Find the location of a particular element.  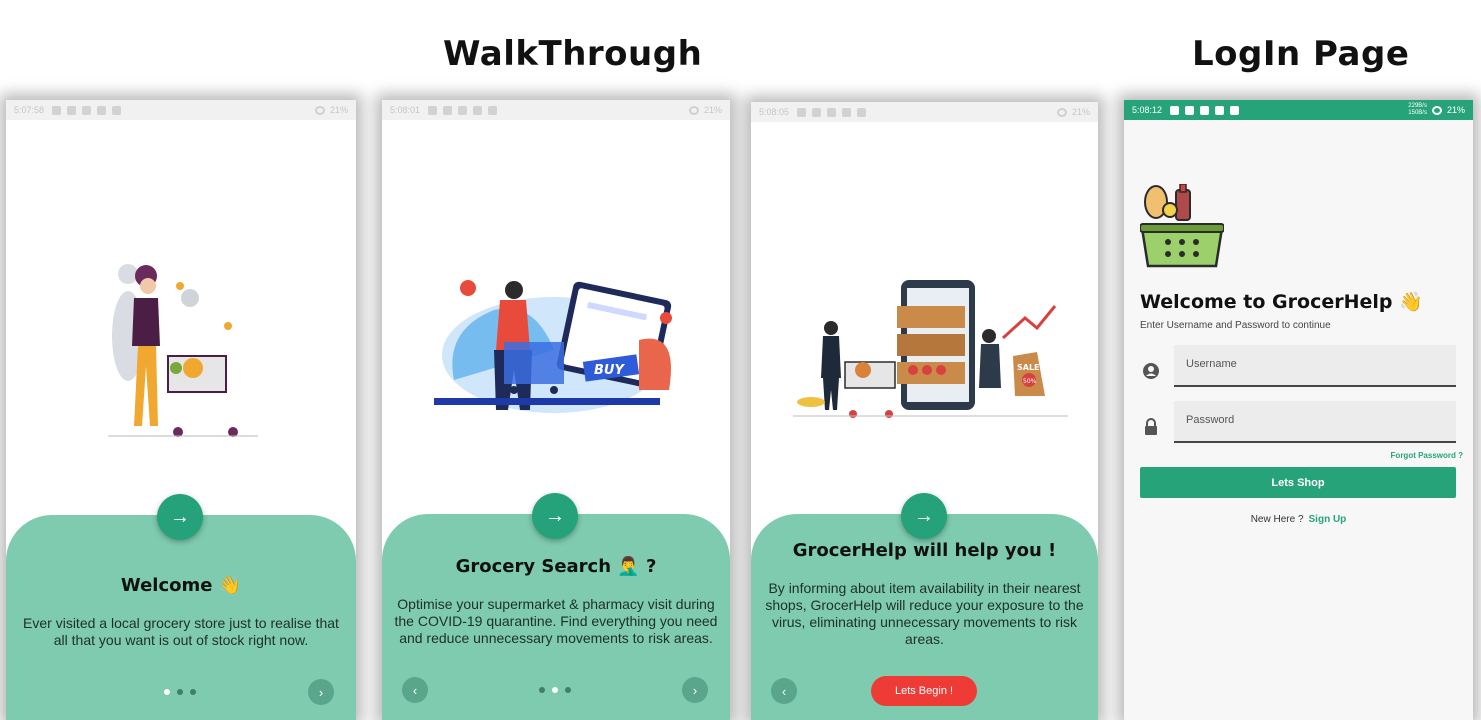

walkthrough-heading: WalkThrough is located at coordinates (573, 54).